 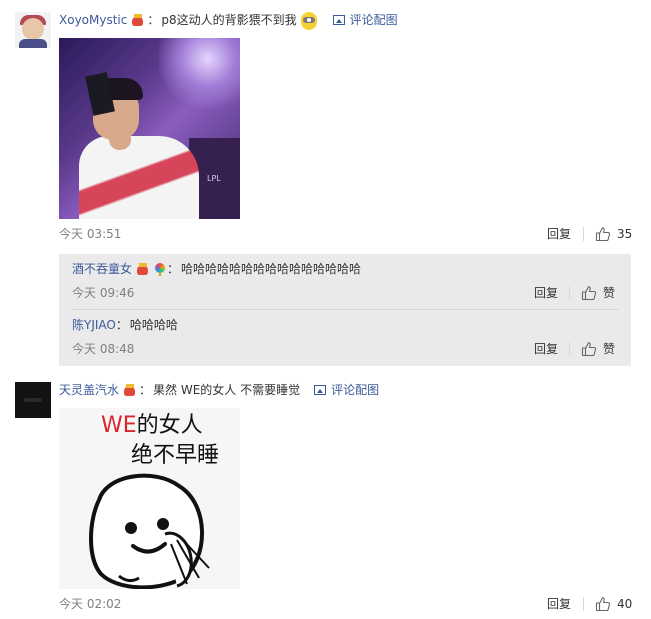 I want to click on comment-username: 天灵盖汽水, so click(x=89, y=390).